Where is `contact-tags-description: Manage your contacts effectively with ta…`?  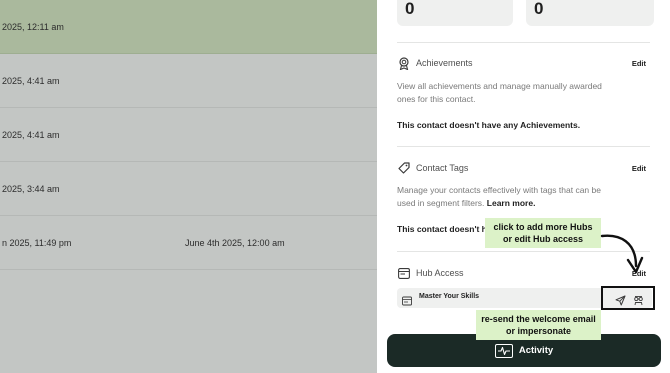 contact-tags-description: Manage your contacts effectively with ta… is located at coordinates (502, 197).